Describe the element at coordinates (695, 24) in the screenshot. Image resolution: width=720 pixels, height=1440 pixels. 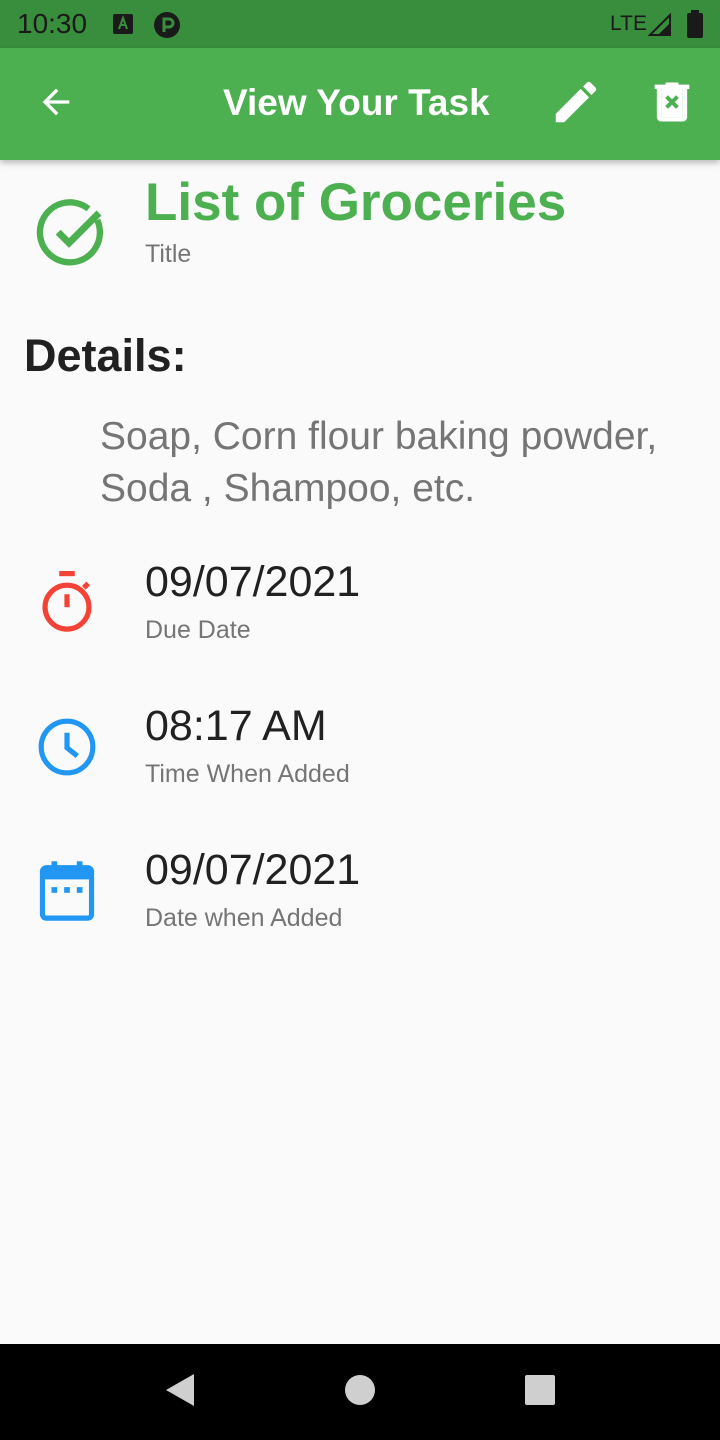
I see `battery-icon` at that location.